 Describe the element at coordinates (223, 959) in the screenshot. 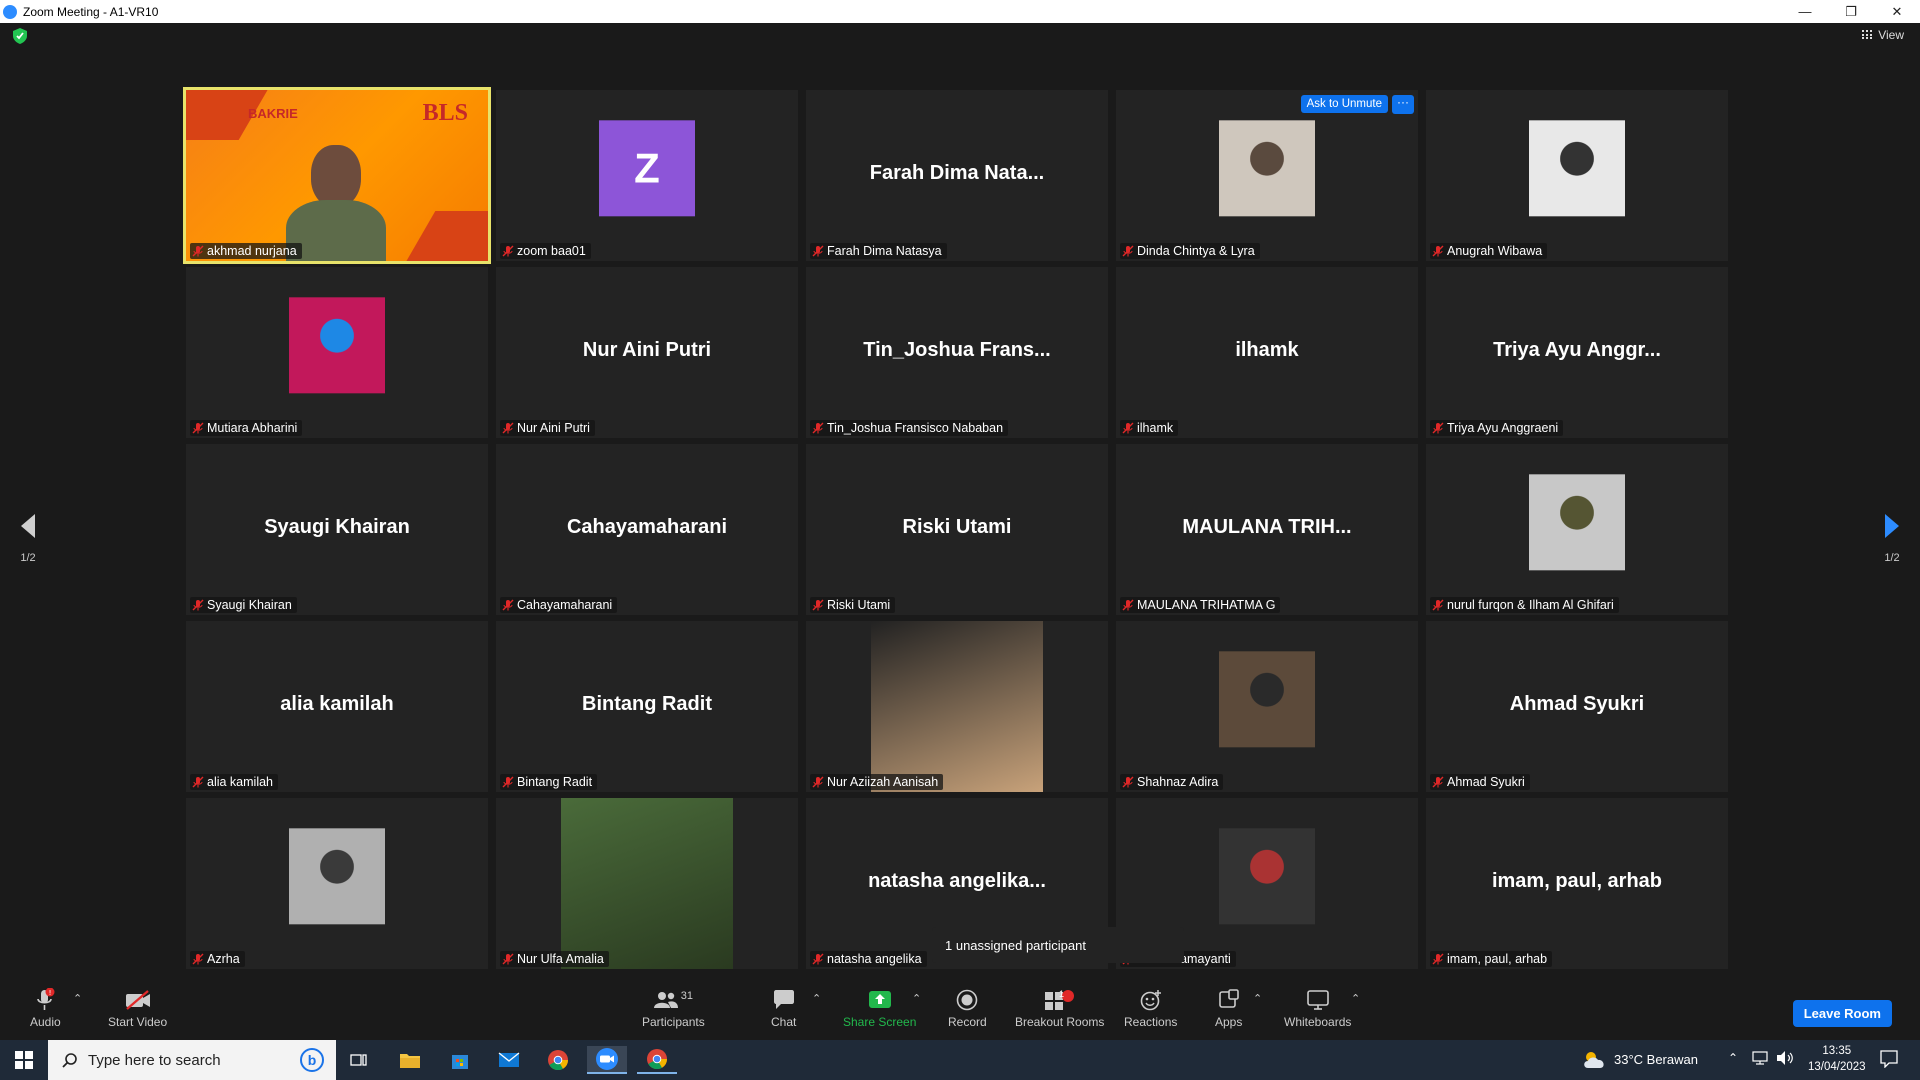

I see `participant-name: Azrha` at that location.